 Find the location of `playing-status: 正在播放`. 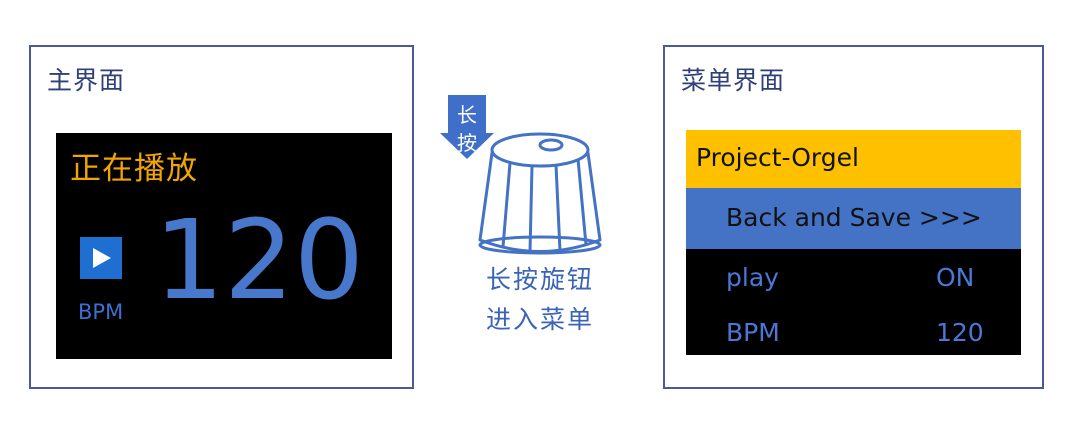

playing-status: 正在播放 is located at coordinates (134, 169).